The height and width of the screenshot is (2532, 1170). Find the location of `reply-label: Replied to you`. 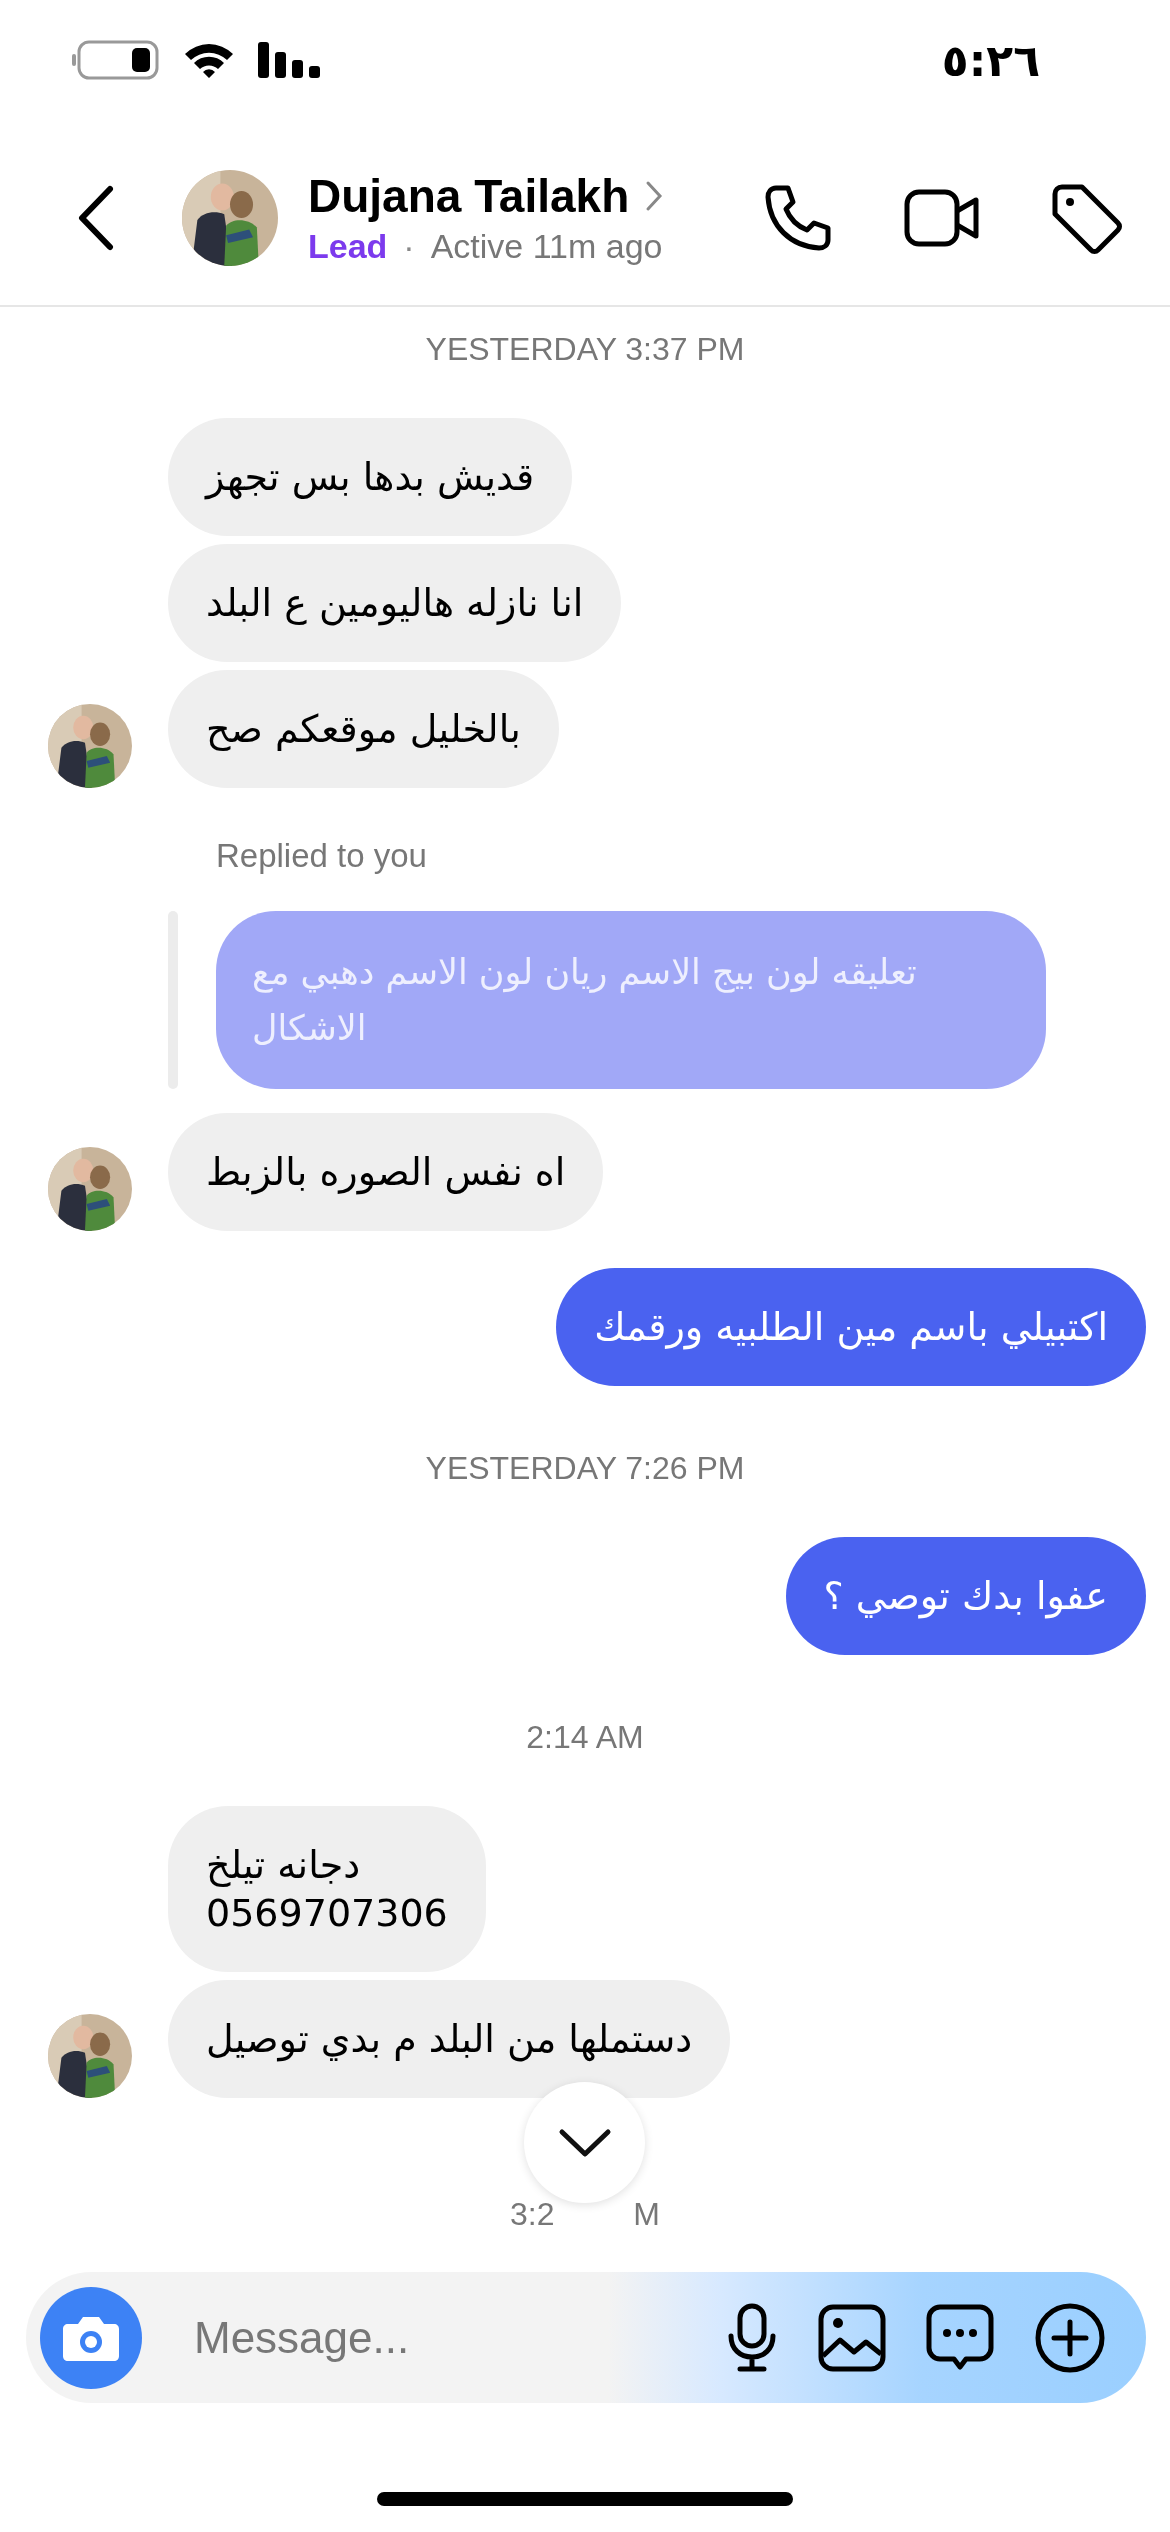

reply-label: Replied to you is located at coordinates (321, 856).